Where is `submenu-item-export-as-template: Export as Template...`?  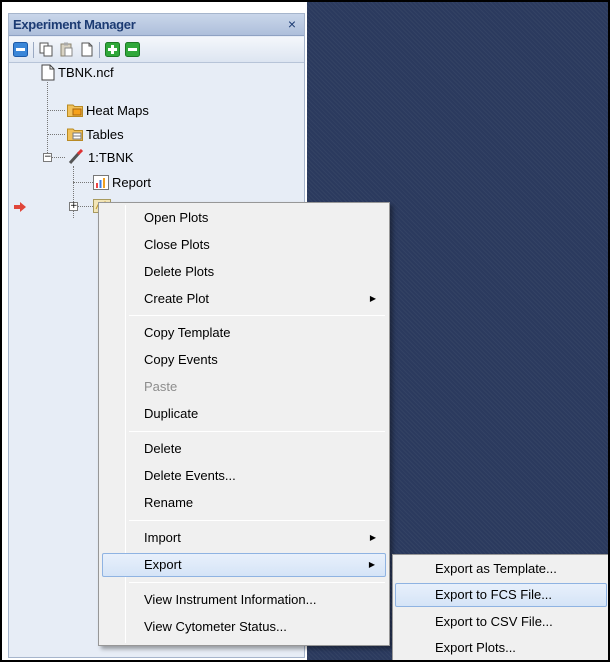
submenu-item-export-as-template: Export as Template... is located at coordinates (501, 569).